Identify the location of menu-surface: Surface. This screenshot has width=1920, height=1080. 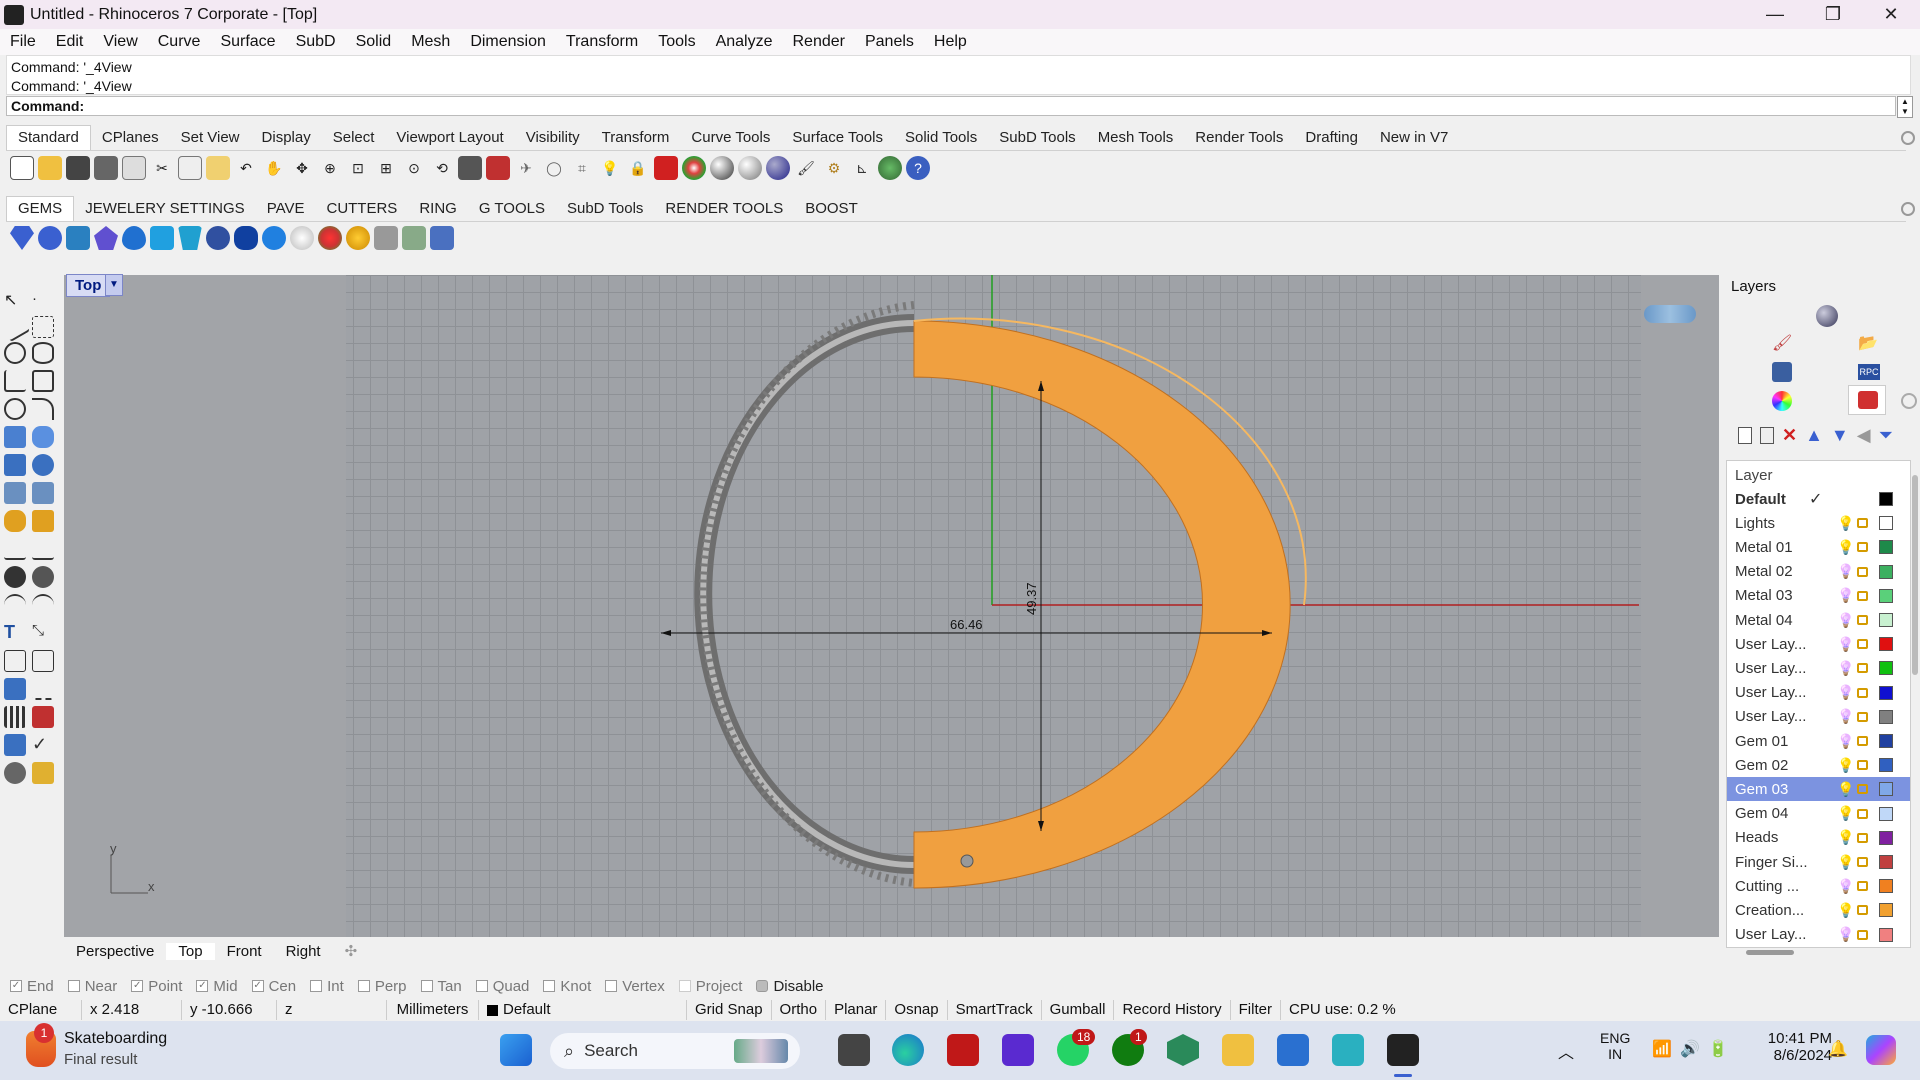
(247, 42).